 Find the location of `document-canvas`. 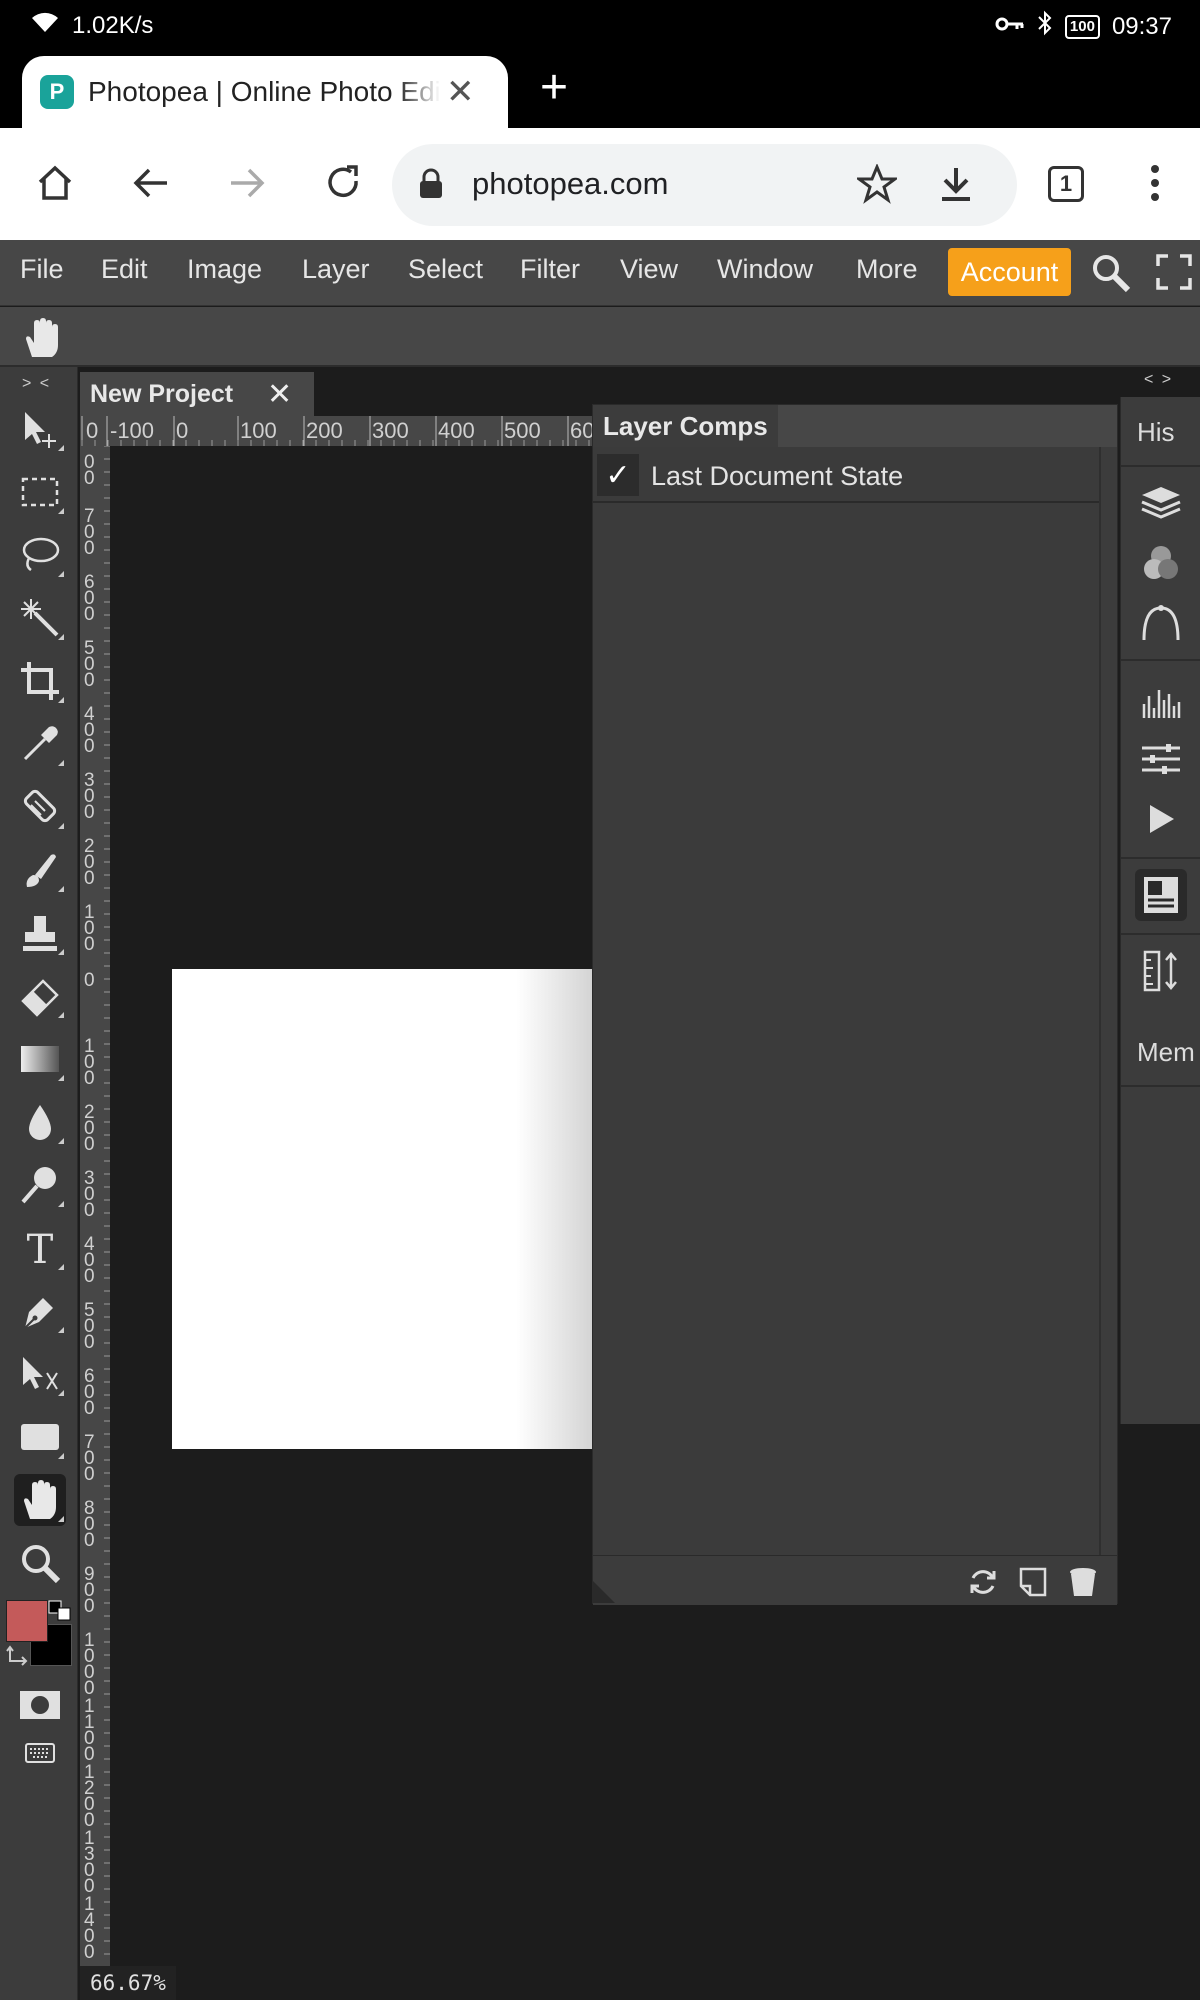

document-canvas is located at coordinates (382, 1209).